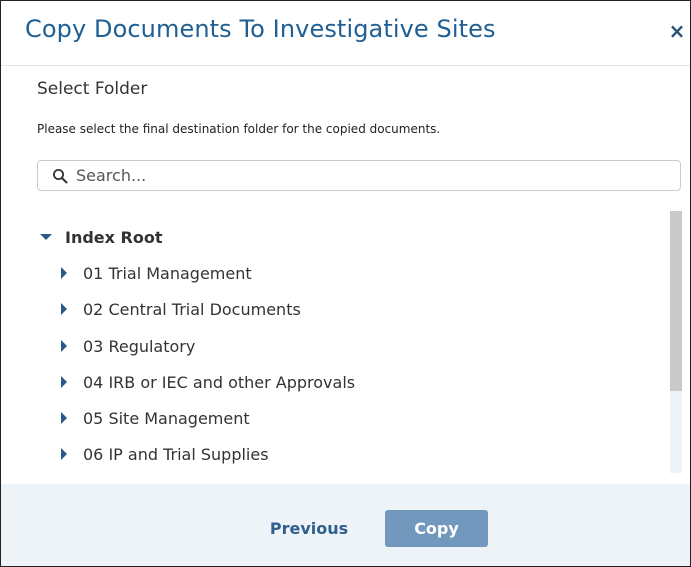 The height and width of the screenshot is (567, 691). I want to click on dialog-footer: Previous Copy, so click(345, 525).